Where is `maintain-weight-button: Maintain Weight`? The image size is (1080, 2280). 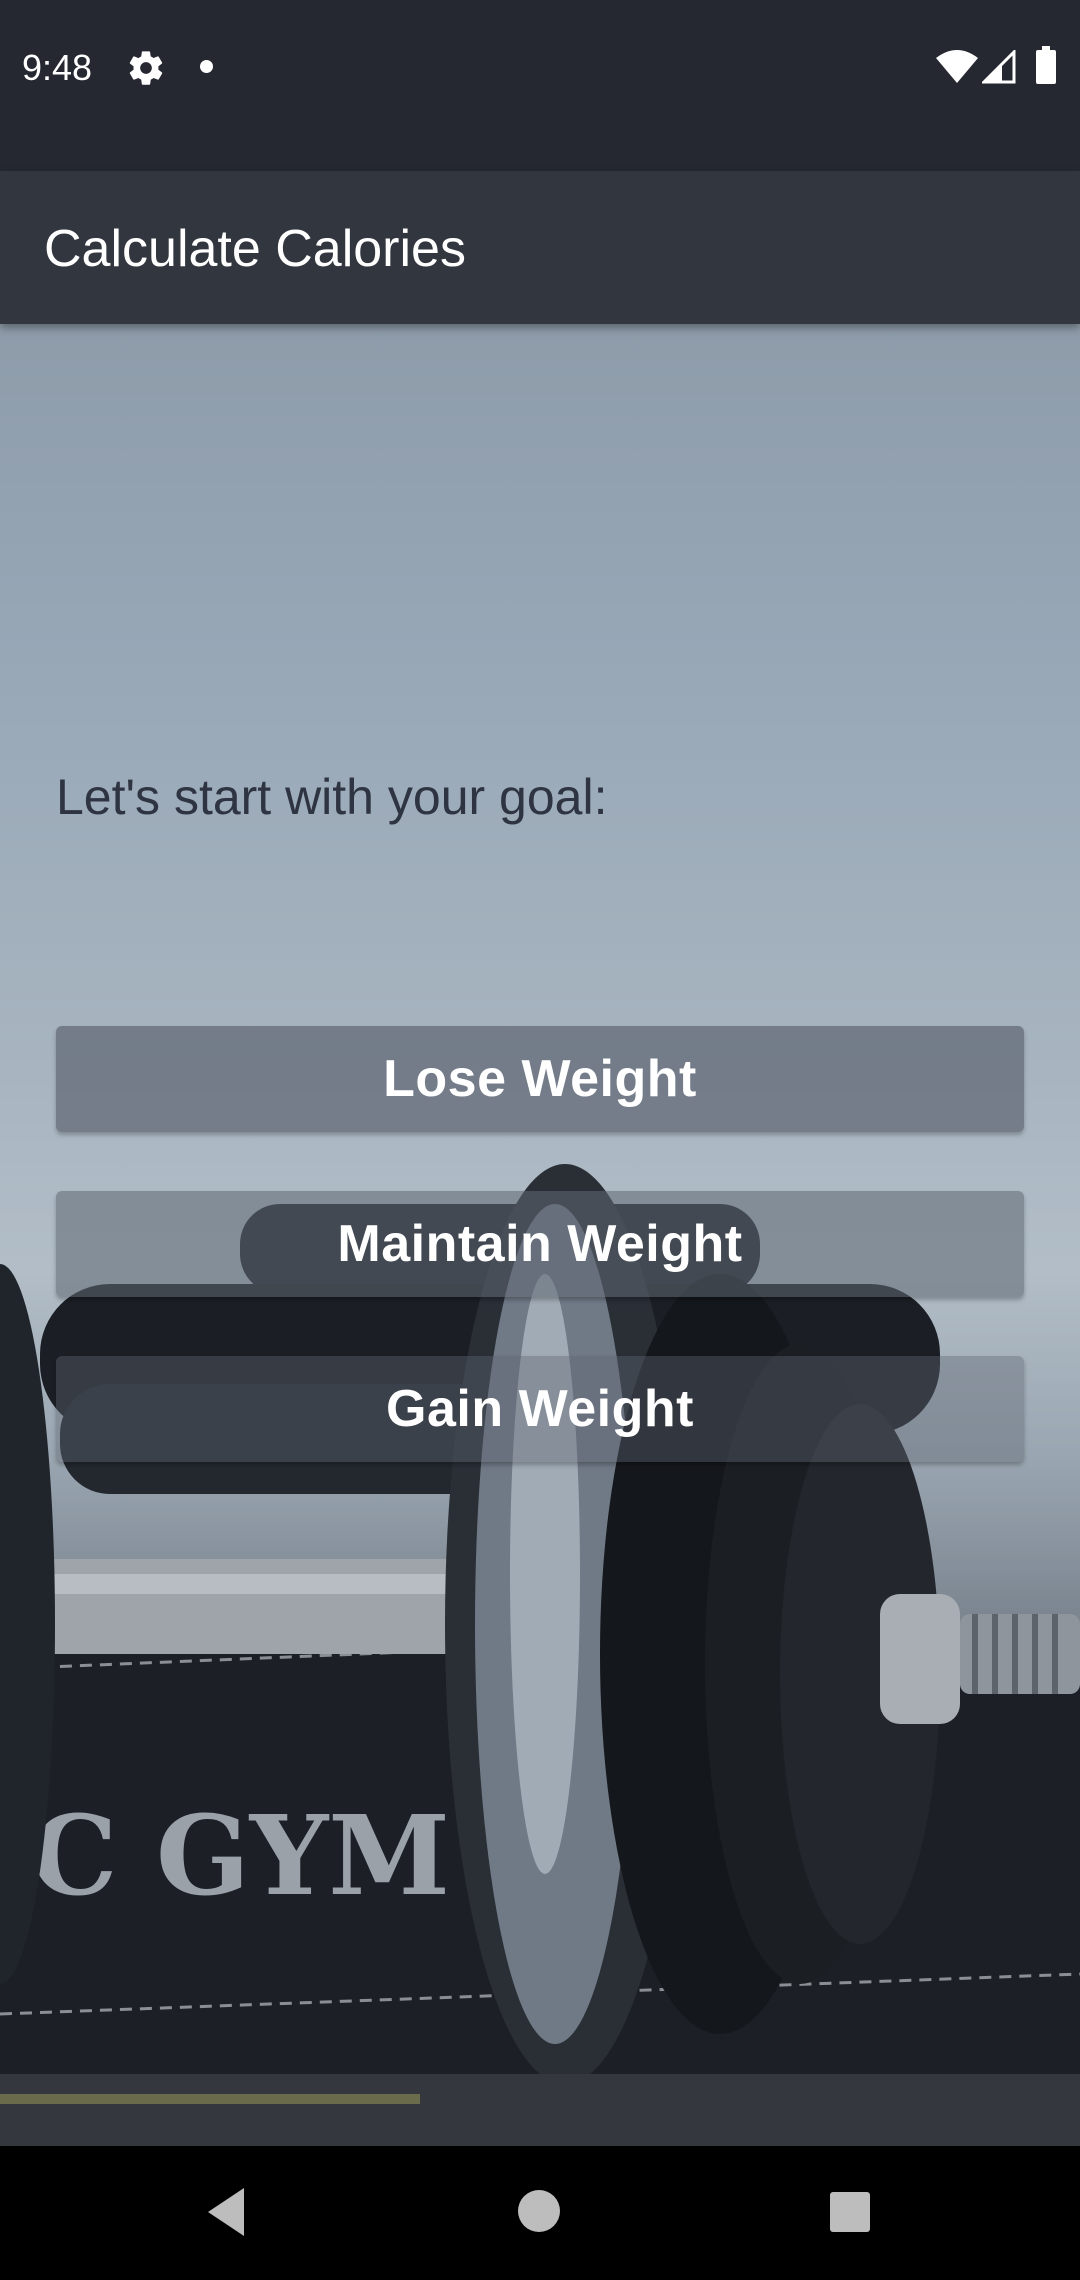
maintain-weight-button: Maintain Weight is located at coordinates (540, 1244).